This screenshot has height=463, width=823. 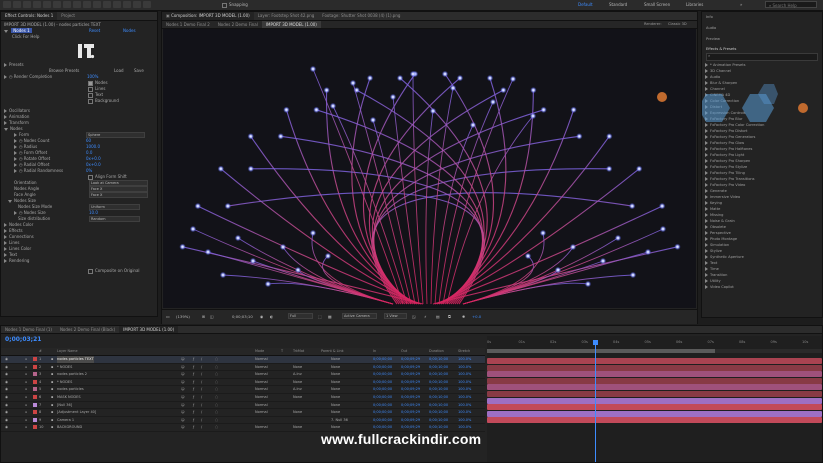 What do you see at coordinates (47, 4) in the screenshot?
I see `rotate-tool-icon` at bounding box center [47, 4].